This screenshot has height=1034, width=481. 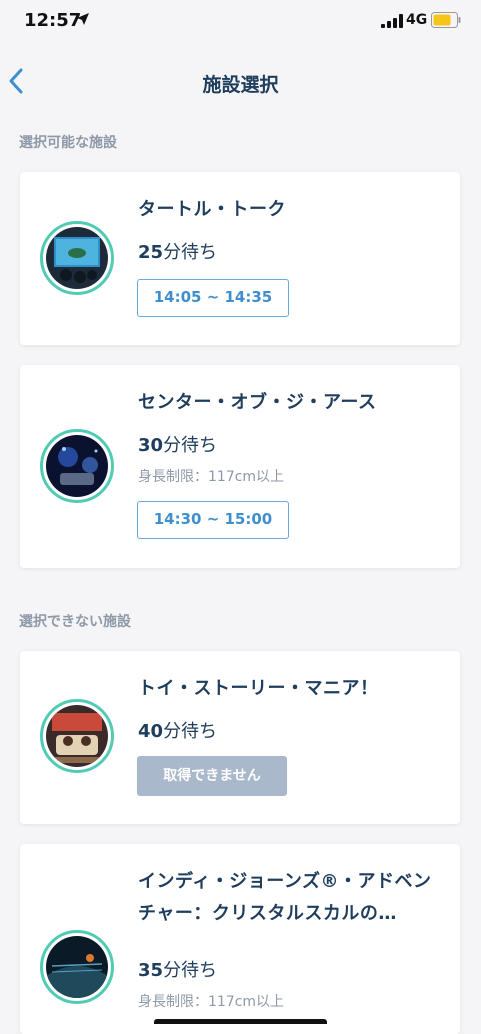 I want to click on facility-name: タートル・トーク, so click(x=212, y=209).